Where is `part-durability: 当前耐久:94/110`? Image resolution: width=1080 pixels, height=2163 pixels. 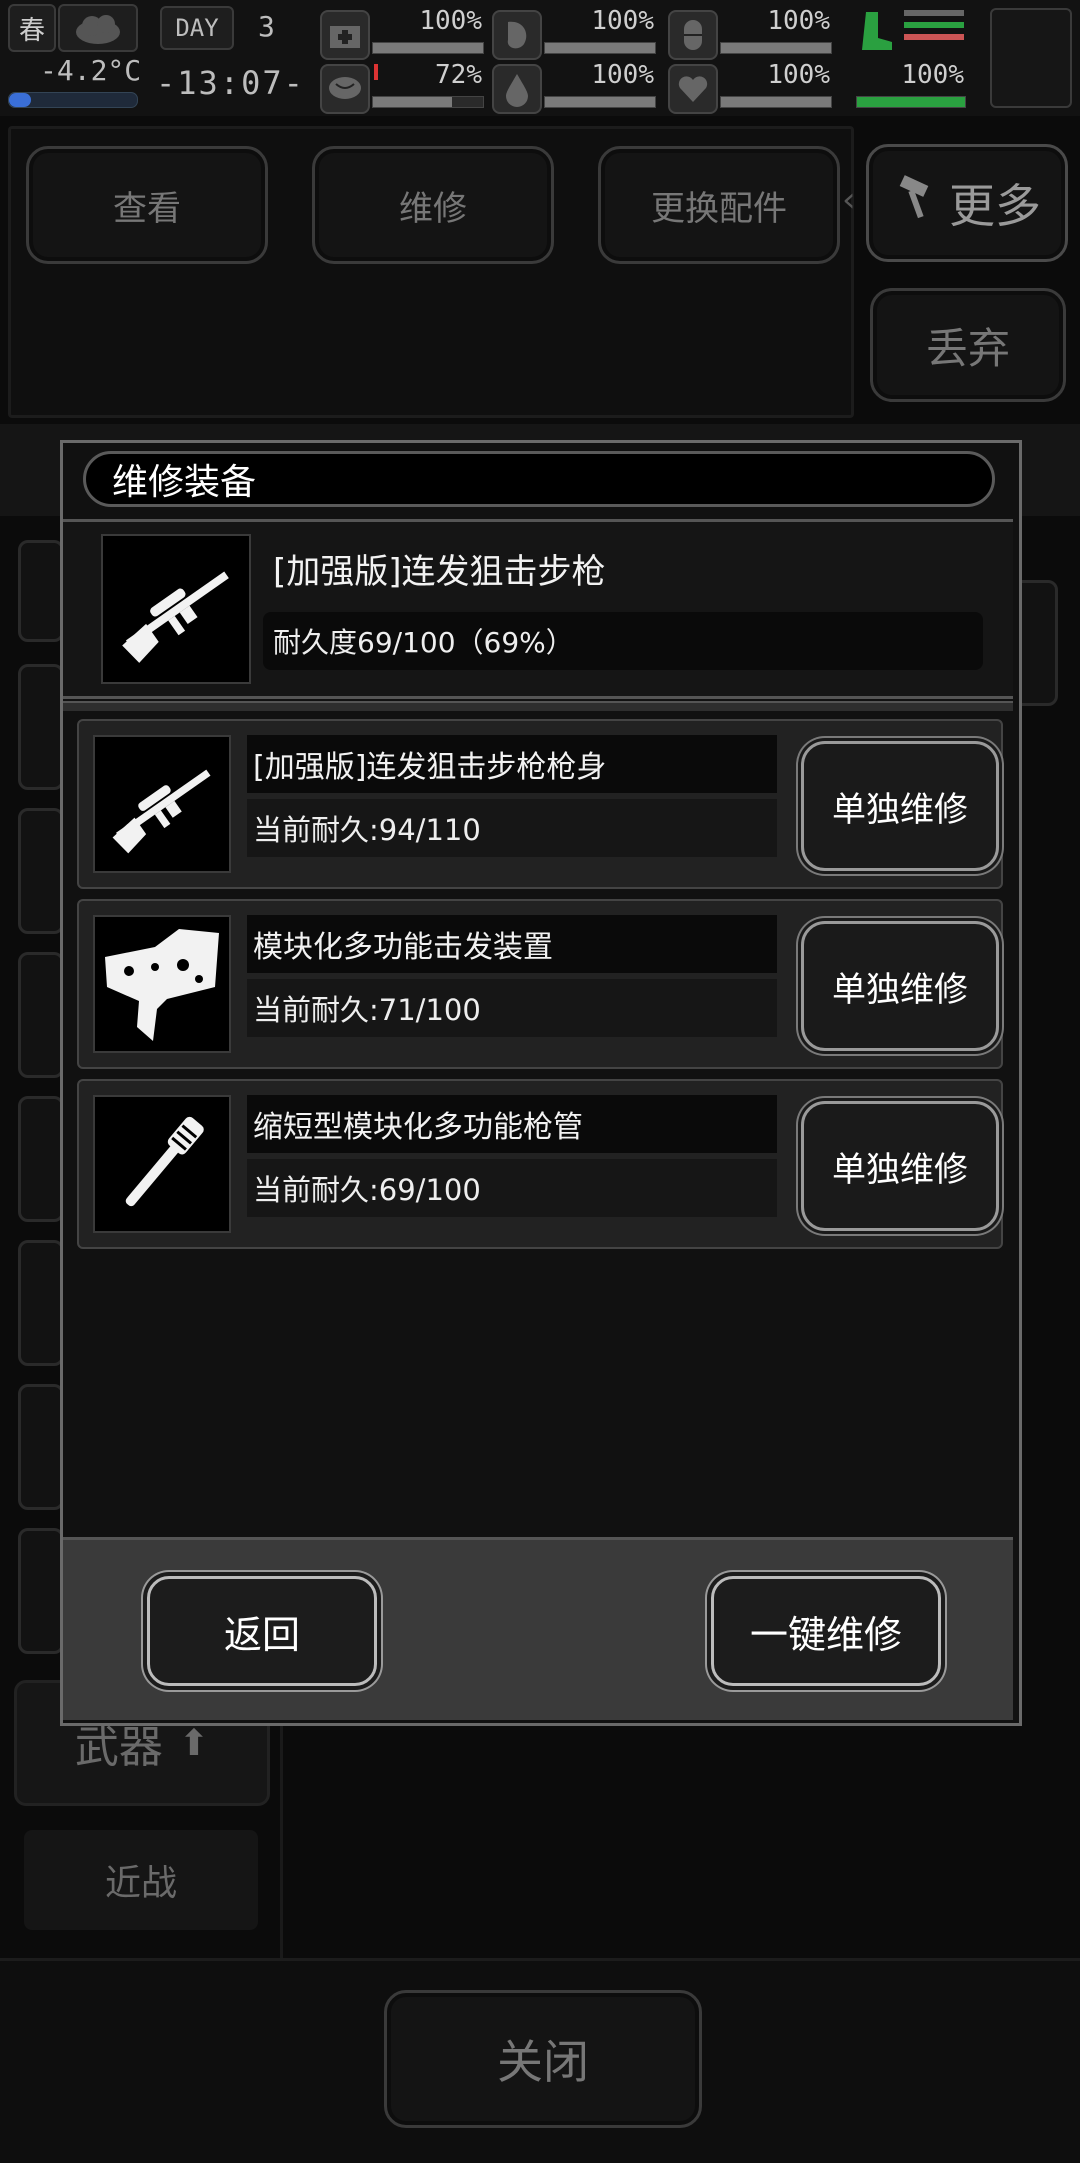
part-durability: 当前耐久:94/110 is located at coordinates (512, 828).